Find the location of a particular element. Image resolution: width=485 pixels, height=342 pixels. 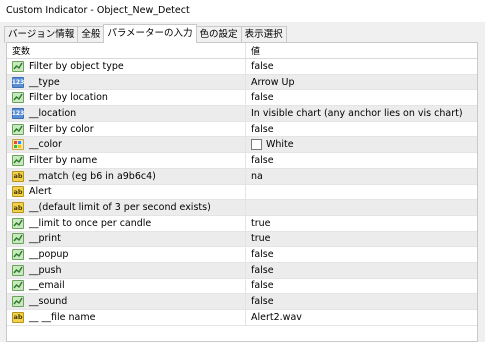

parameter-name-cell: __push is located at coordinates (126, 270).